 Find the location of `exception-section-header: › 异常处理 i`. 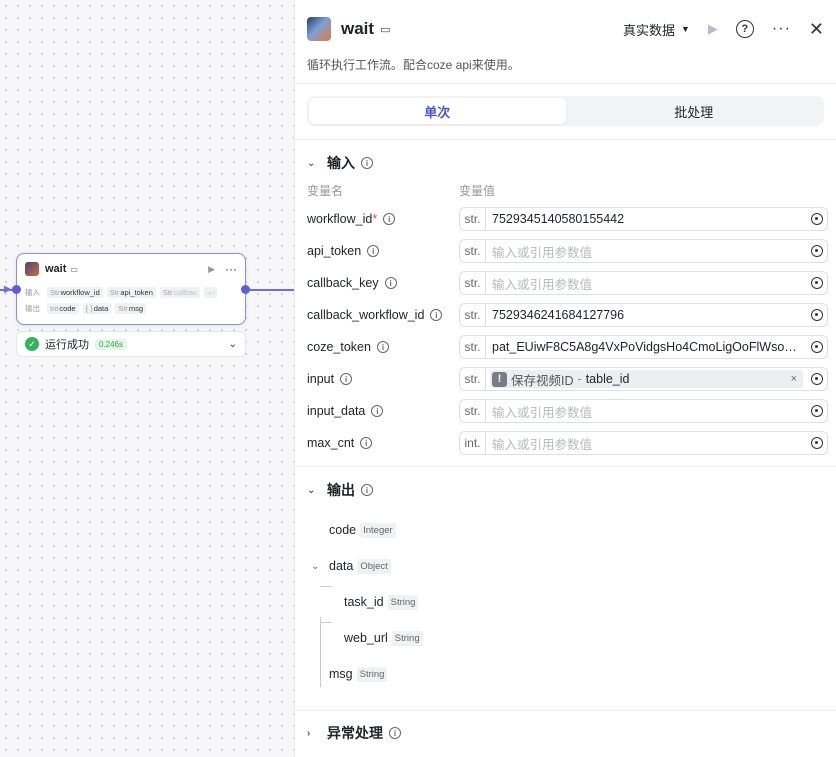

exception-section-header: › 异常处理 i is located at coordinates (354, 733).